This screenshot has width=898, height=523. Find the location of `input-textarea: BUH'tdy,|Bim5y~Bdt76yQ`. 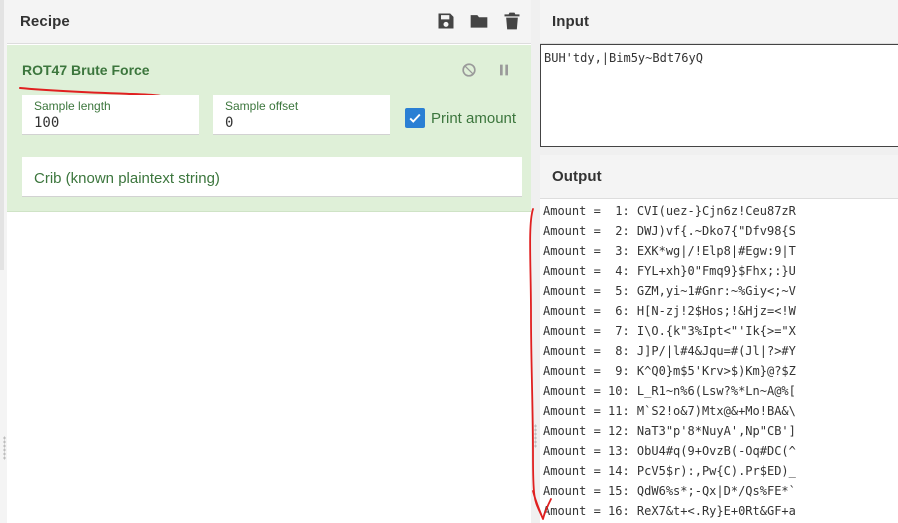

input-textarea: BUH'tdy,|Bim5y~Bdt76yQ is located at coordinates (719, 95).